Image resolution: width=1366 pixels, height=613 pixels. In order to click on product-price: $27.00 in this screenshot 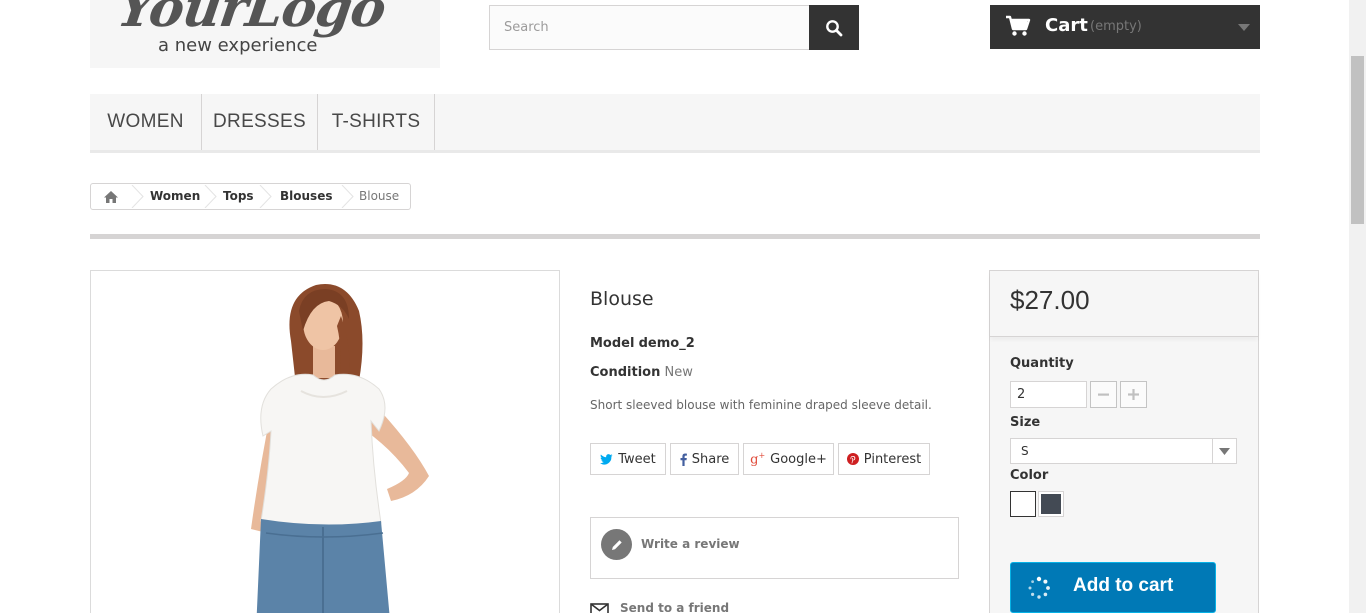, I will do `click(1050, 300)`.